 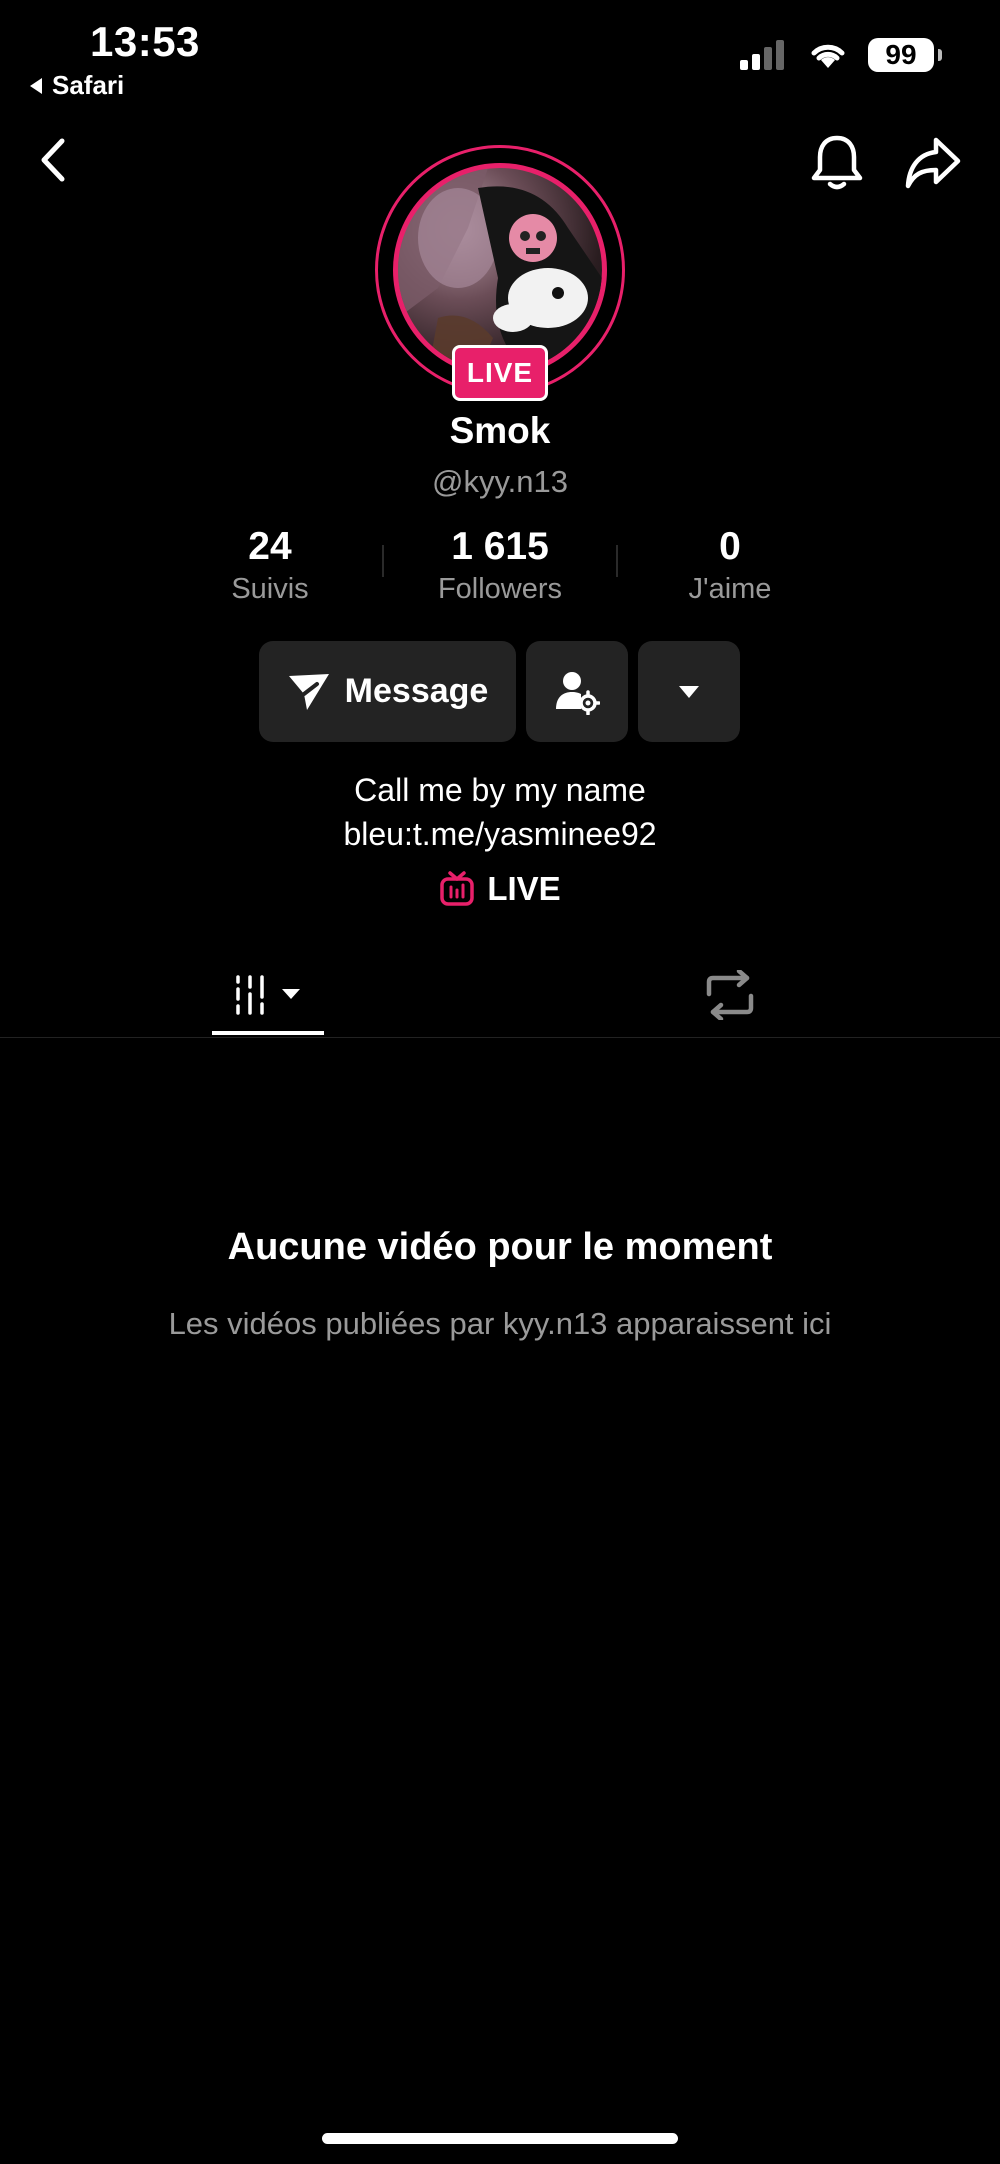 I want to click on stat-following-value: 24, so click(x=270, y=546).